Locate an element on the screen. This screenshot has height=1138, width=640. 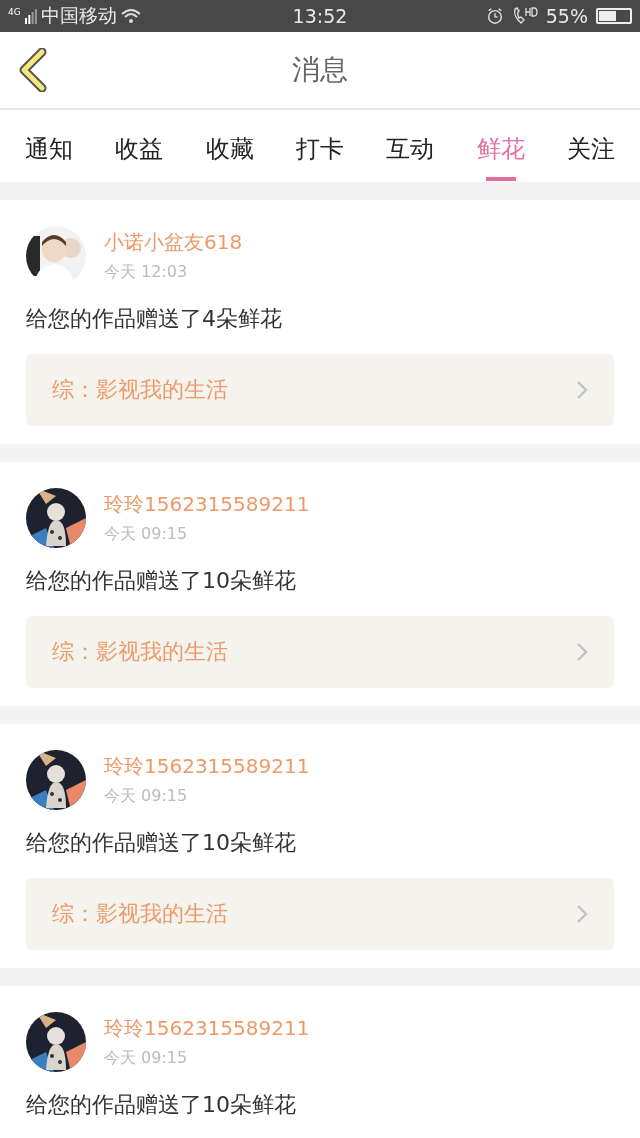
network-label: 4G is located at coordinates (14, 12).